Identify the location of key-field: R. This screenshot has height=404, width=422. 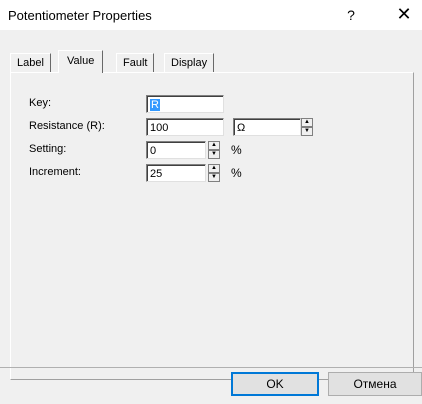
(185, 104).